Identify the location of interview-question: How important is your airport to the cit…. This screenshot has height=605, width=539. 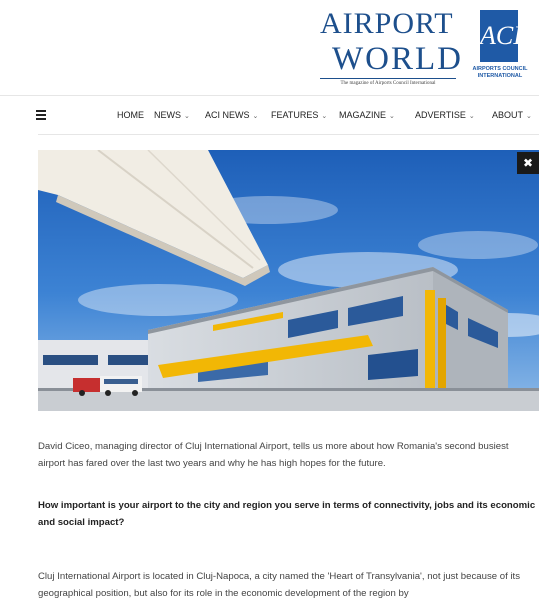
(287, 514).